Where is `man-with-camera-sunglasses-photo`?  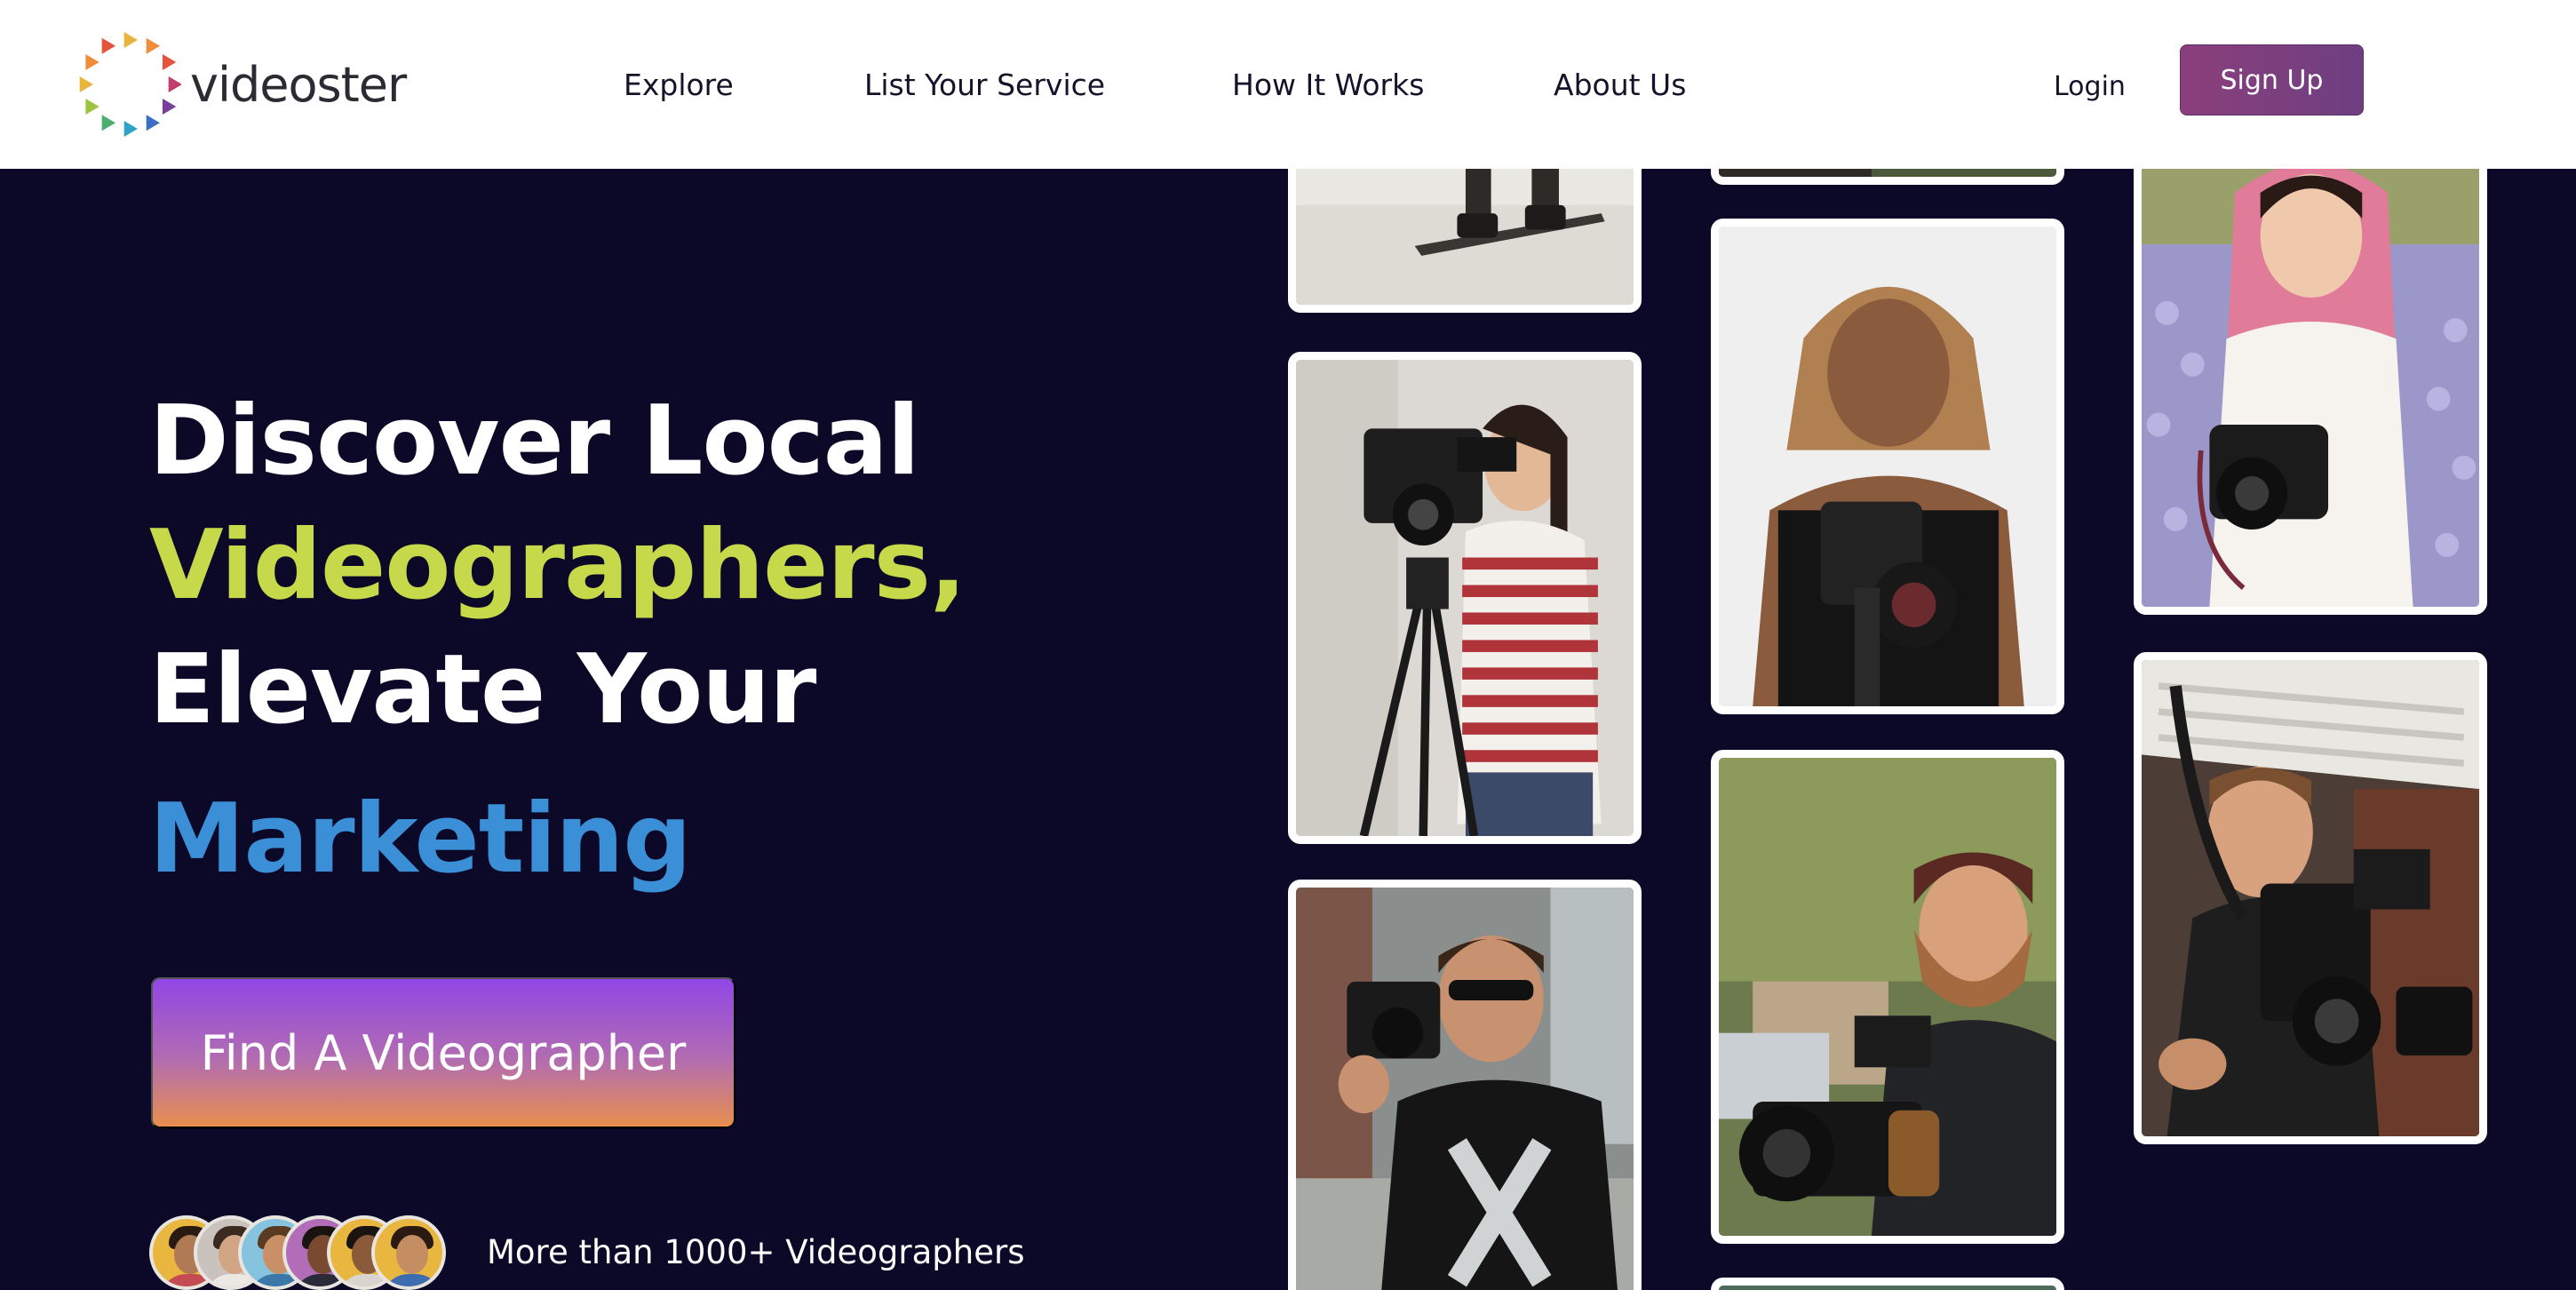
man-with-camera-sunglasses-photo is located at coordinates (1465, 1085).